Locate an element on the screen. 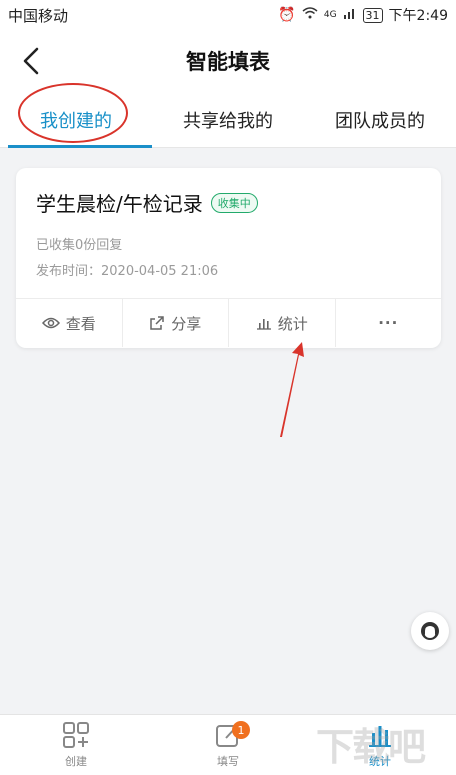 This screenshot has width=456, height=775. nav-create: 创建 is located at coordinates (76, 745).